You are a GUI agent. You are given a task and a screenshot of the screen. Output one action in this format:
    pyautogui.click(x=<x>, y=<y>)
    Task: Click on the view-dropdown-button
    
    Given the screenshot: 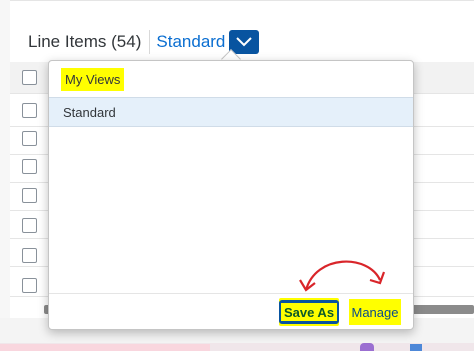 What is the action you would take?
    pyautogui.click(x=244, y=42)
    